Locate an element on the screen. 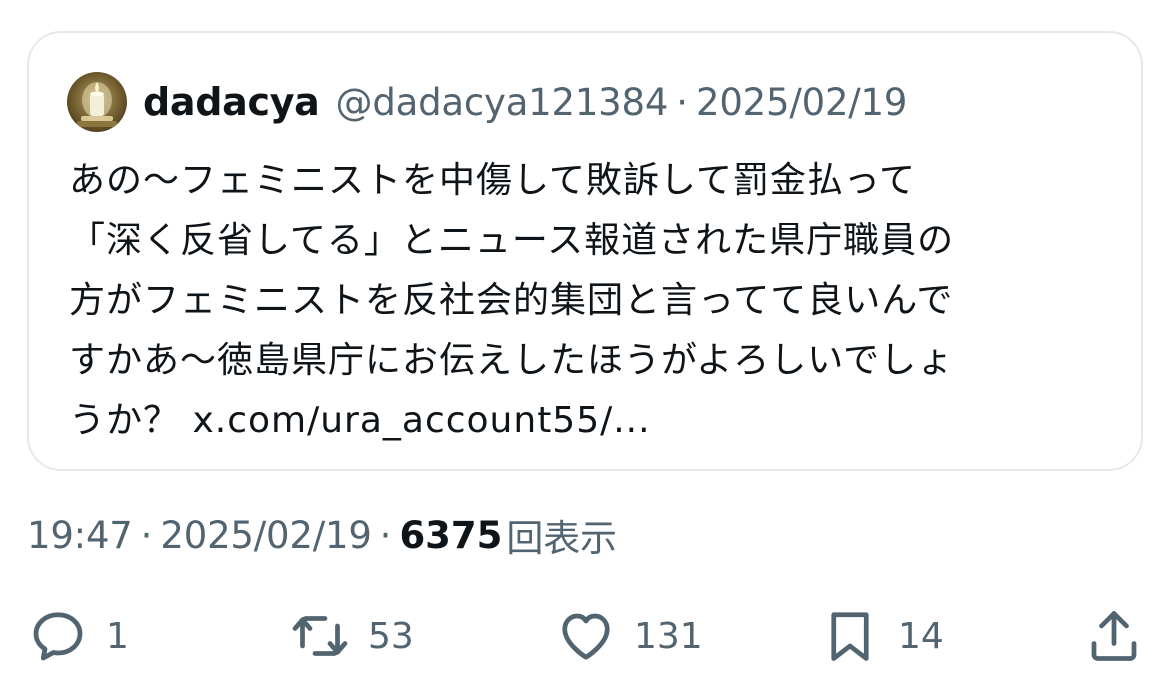 This screenshot has width=1170, height=692. action-bar: 1 53 131 14 is located at coordinates (585, 636).